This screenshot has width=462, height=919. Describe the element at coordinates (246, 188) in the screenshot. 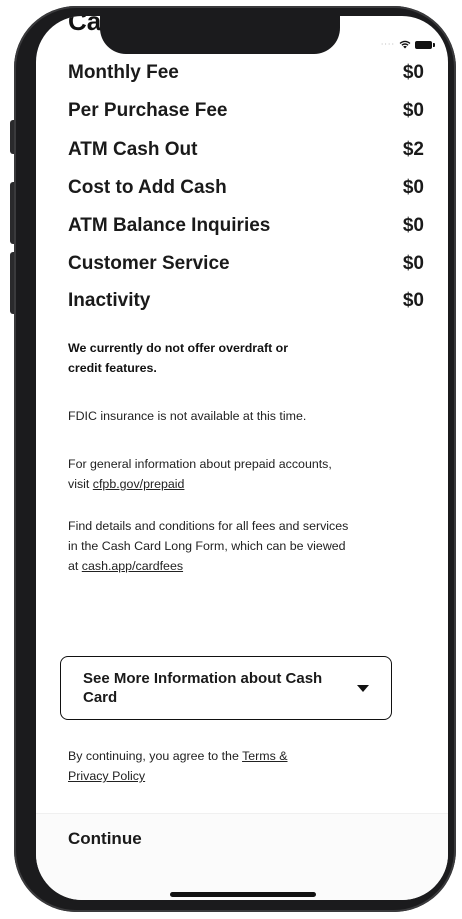

I see `fee-row-add-cash: Cost to Add Cash $0` at that location.